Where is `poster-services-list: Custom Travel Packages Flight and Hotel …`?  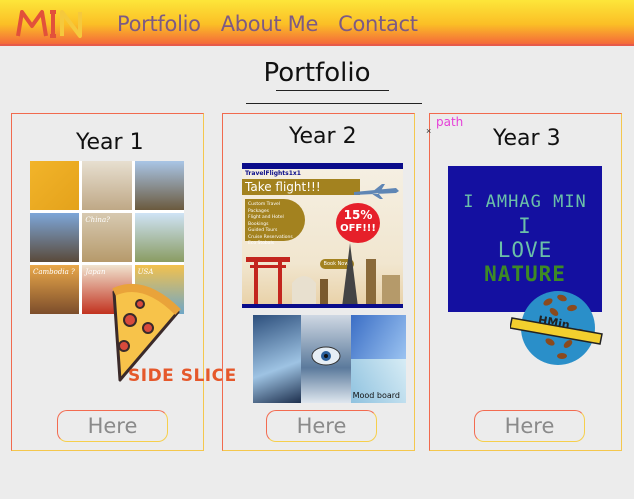 poster-services-list: Custom Travel Packages Flight and Hotel … is located at coordinates (275, 222).